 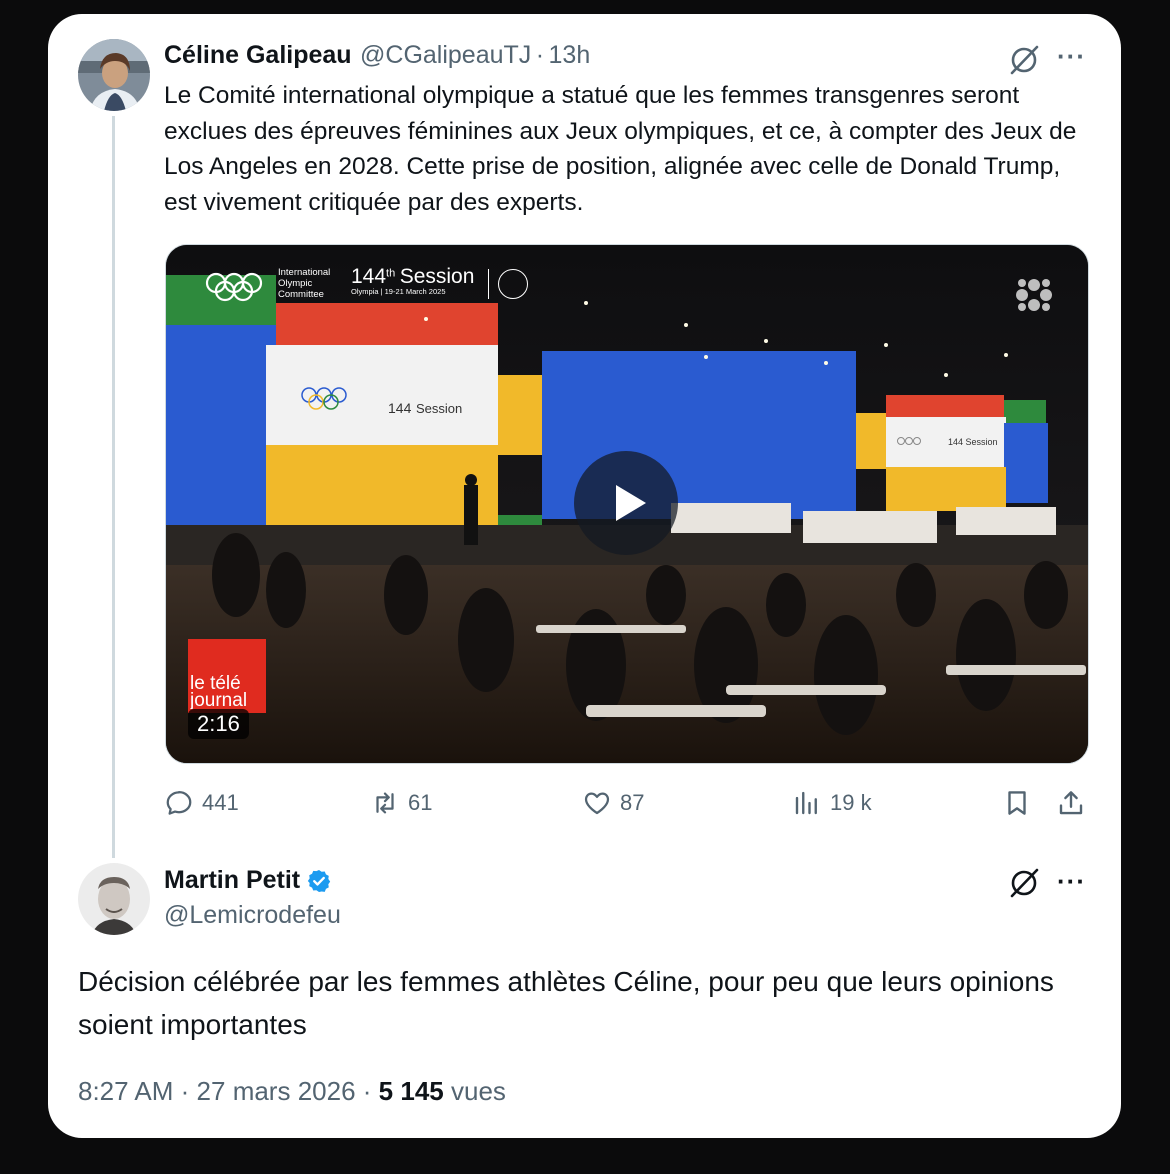 I want to click on verified-badge-icon, so click(x=319, y=880).